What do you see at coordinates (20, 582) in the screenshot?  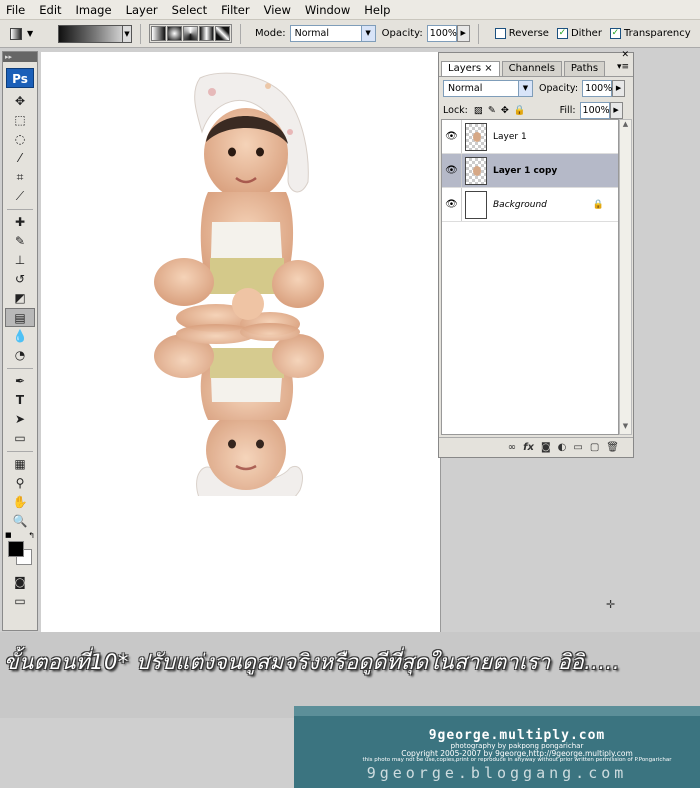 I see `quick-mask-icon: ◙` at bounding box center [20, 582].